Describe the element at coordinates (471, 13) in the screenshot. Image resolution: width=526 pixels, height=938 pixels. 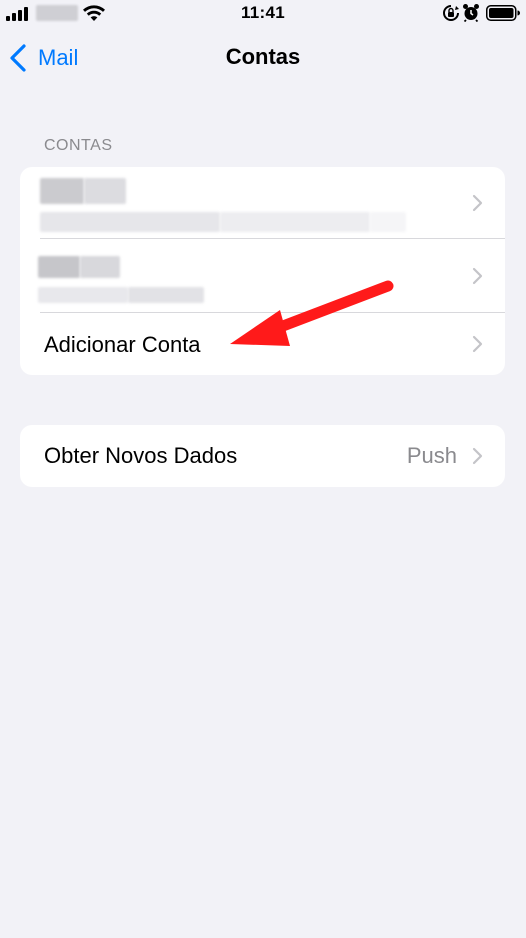
I see `alarm-clock-icon` at that location.